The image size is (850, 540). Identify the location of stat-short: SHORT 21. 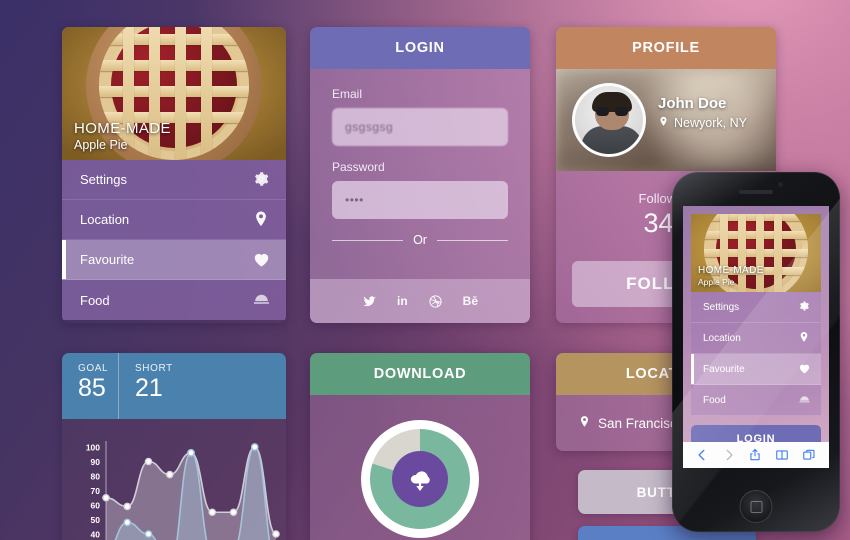
(202, 386).